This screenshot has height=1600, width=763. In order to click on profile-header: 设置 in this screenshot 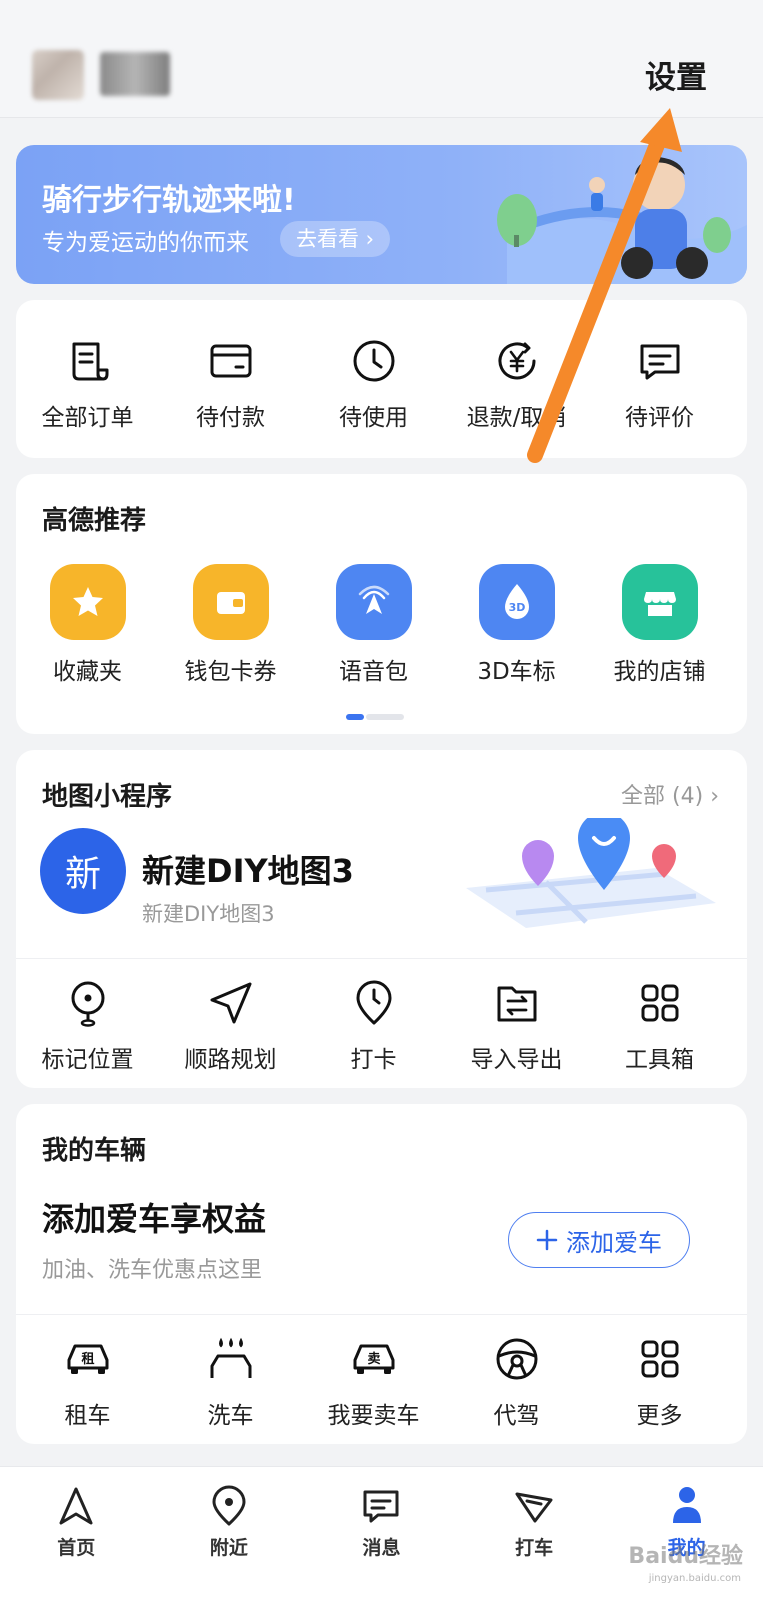, I will do `click(381, 59)`.